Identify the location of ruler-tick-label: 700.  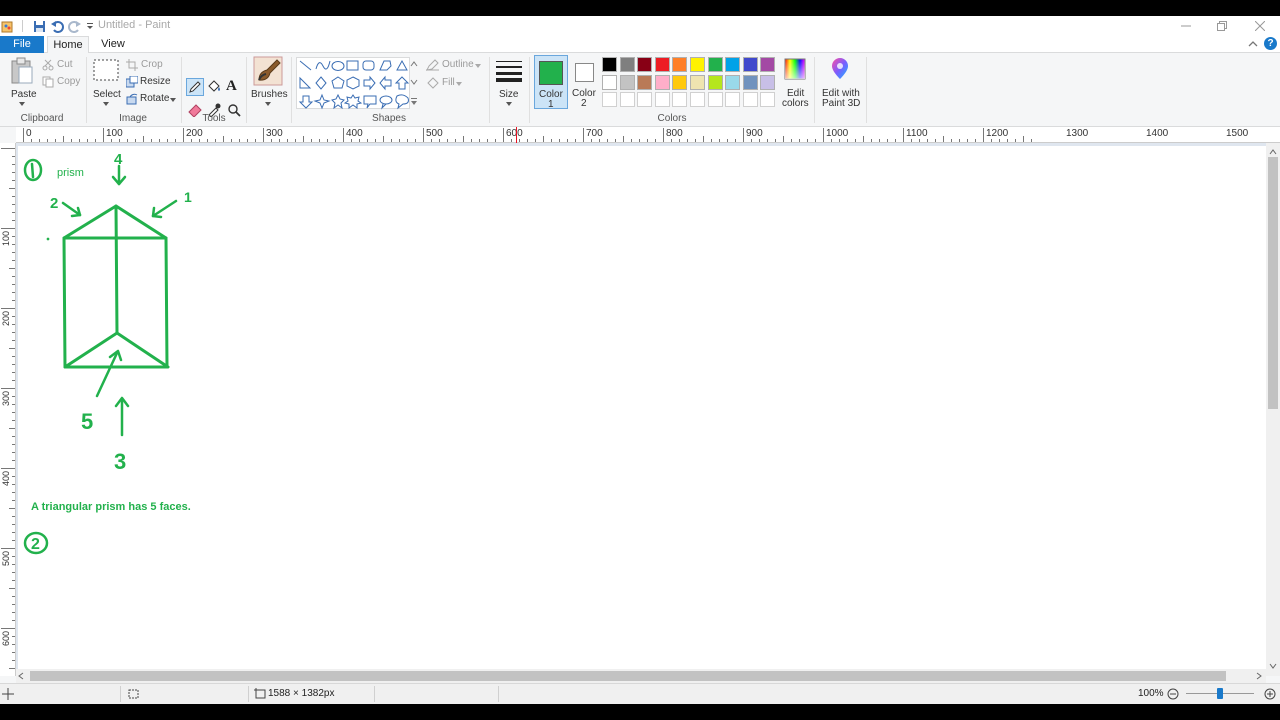
(594, 133).